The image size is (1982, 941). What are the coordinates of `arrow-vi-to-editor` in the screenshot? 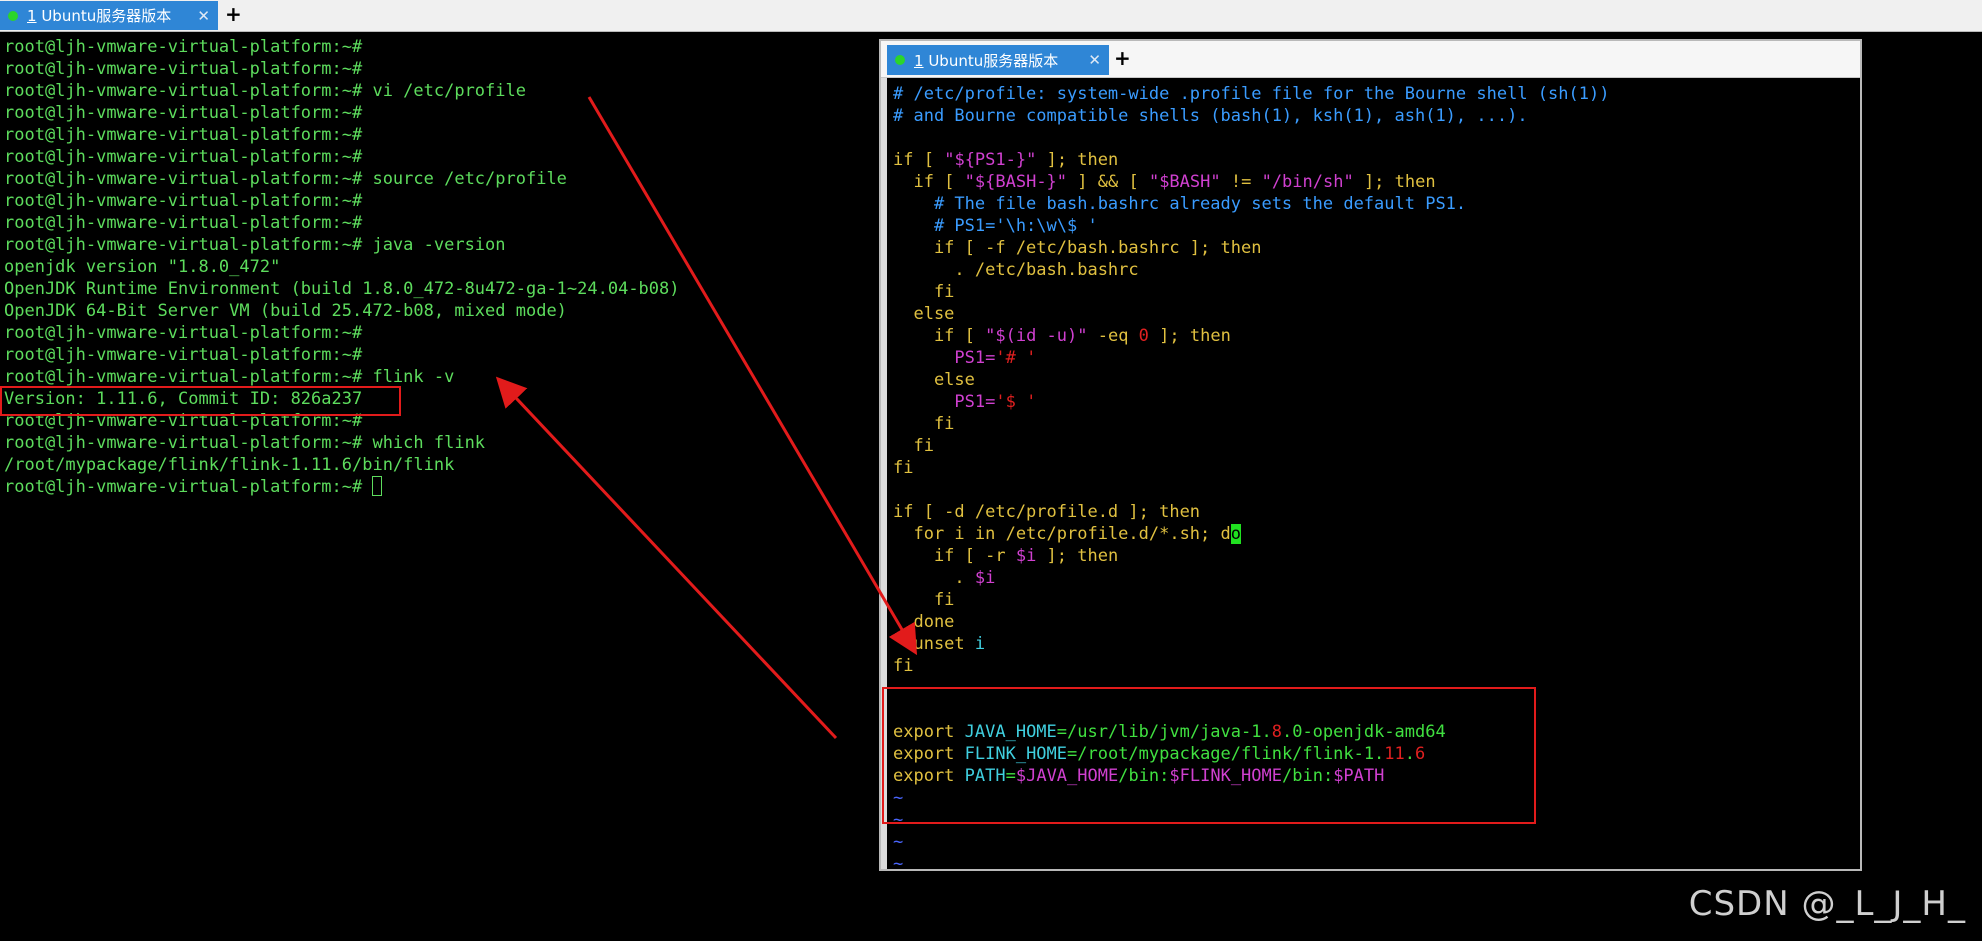 It's located at (752, 376).